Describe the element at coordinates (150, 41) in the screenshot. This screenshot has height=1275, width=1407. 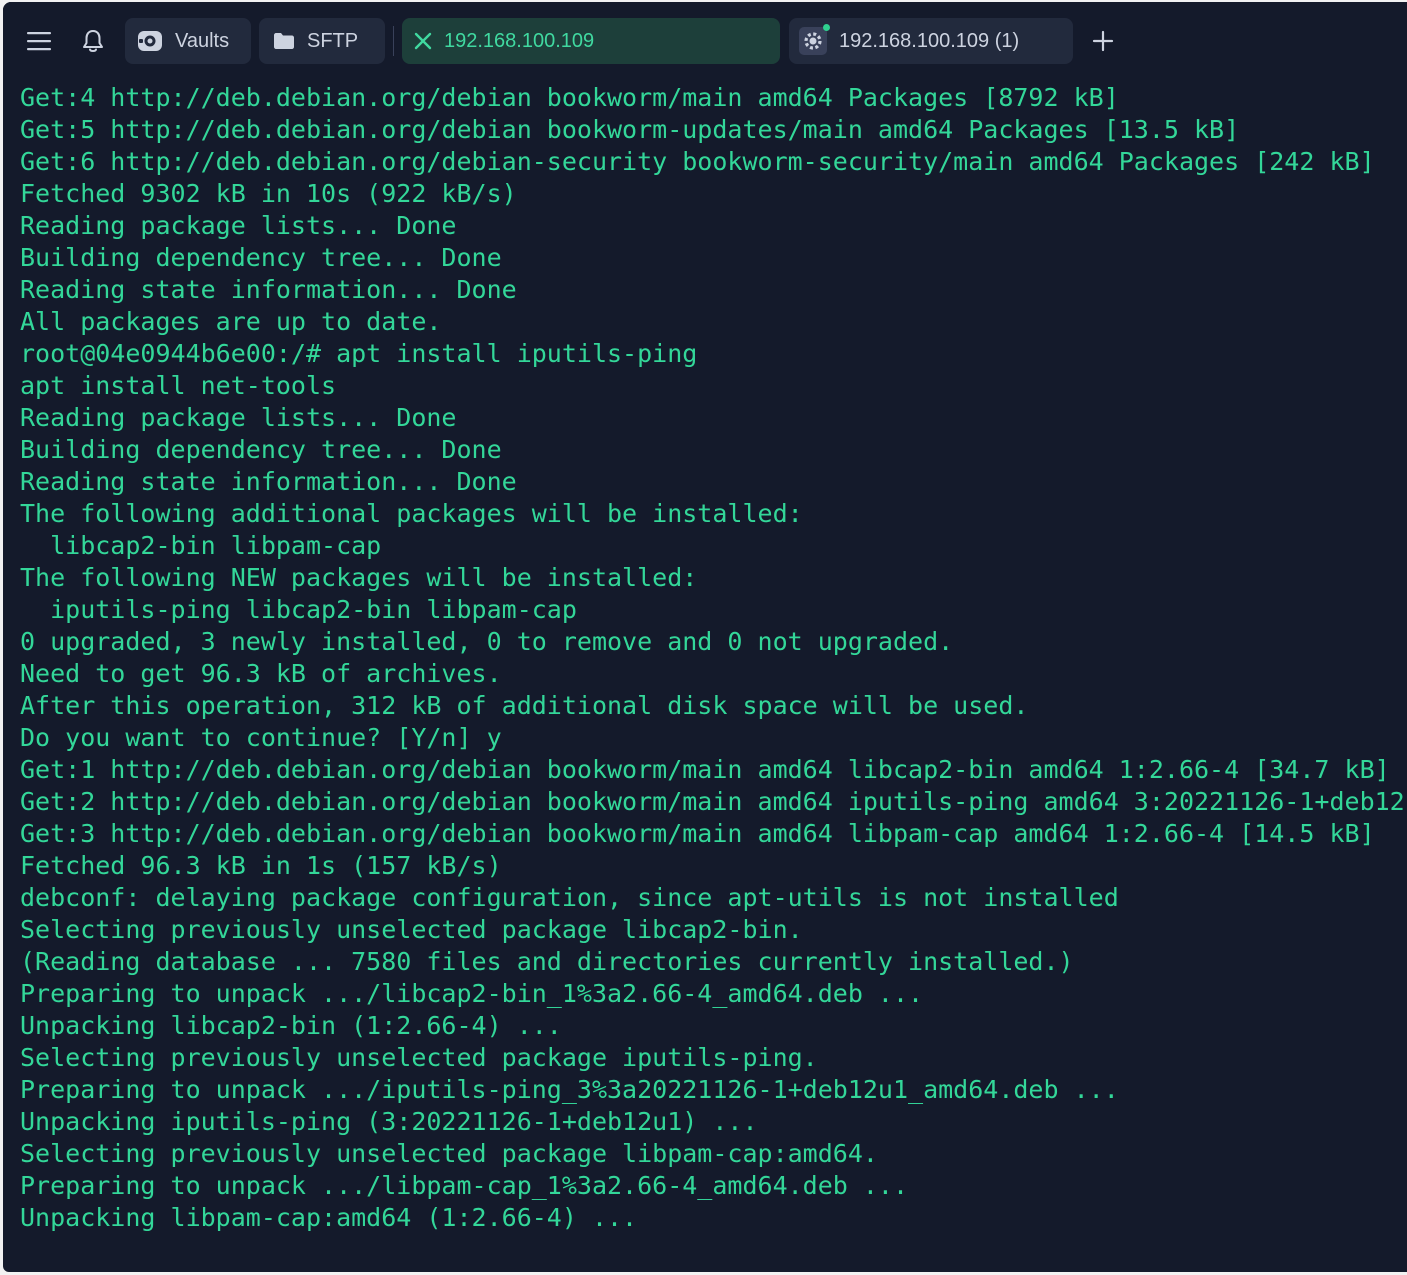
I see `vault-icon` at that location.